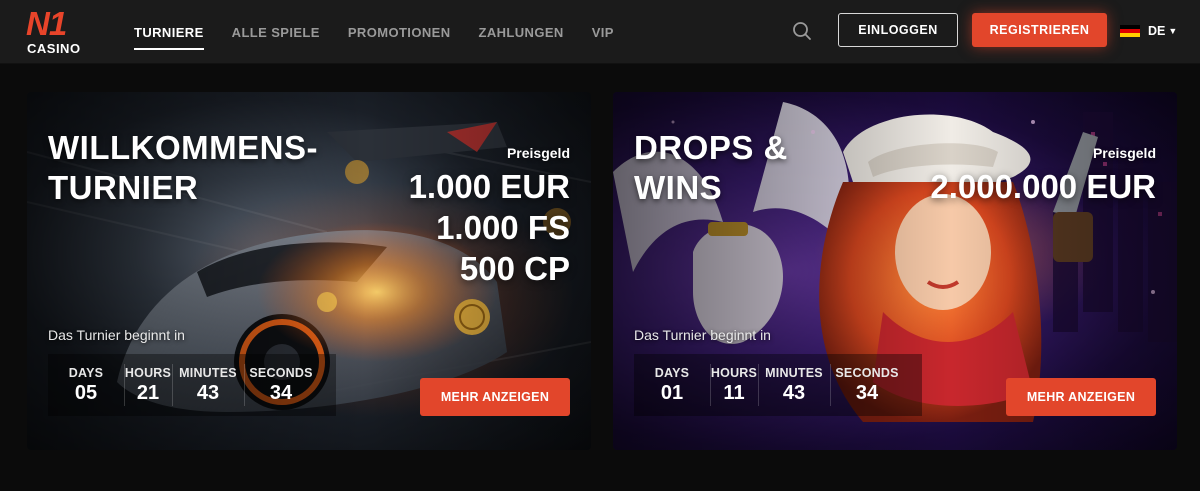 This screenshot has height=491, width=1200. Describe the element at coordinates (1173, 31) in the screenshot. I see `chevron-down-icon: ▼` at that location.